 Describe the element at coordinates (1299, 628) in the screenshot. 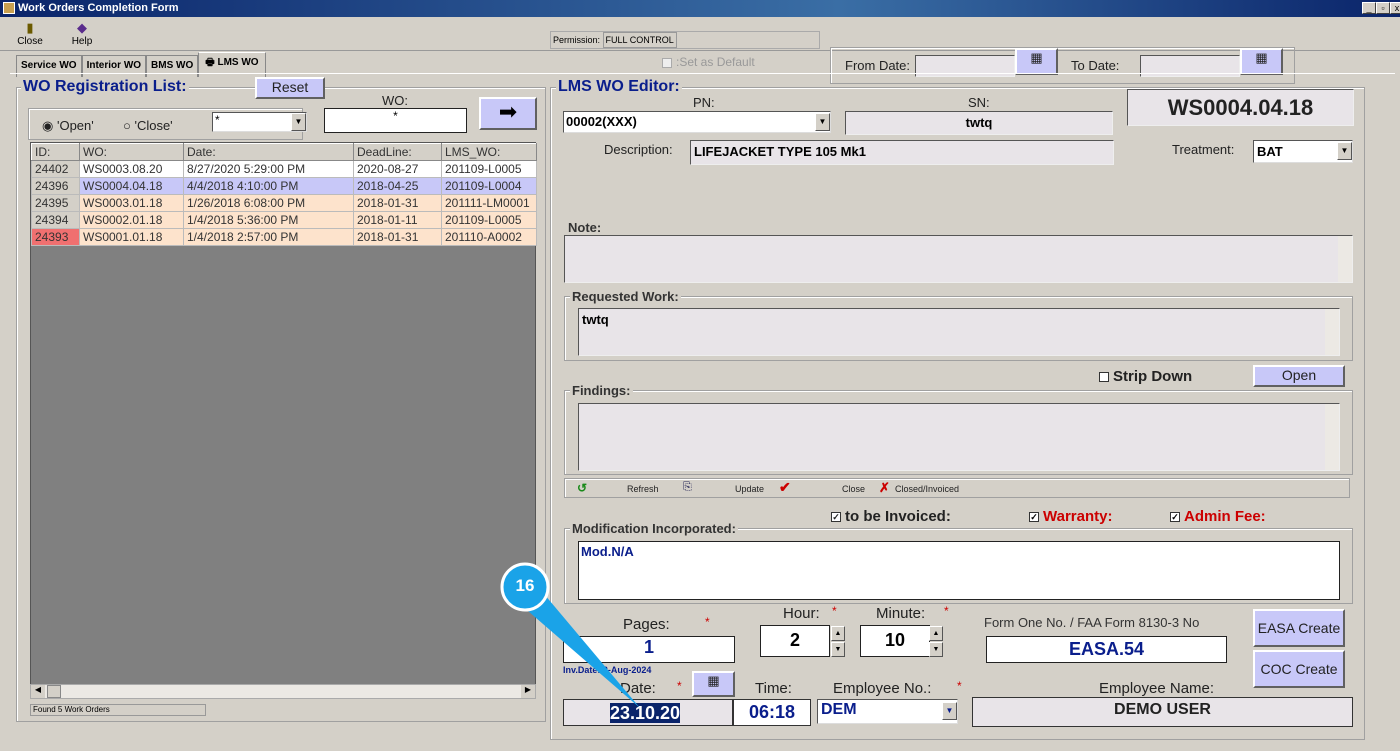

I see `easa-create-button: EASA Create` at that location.